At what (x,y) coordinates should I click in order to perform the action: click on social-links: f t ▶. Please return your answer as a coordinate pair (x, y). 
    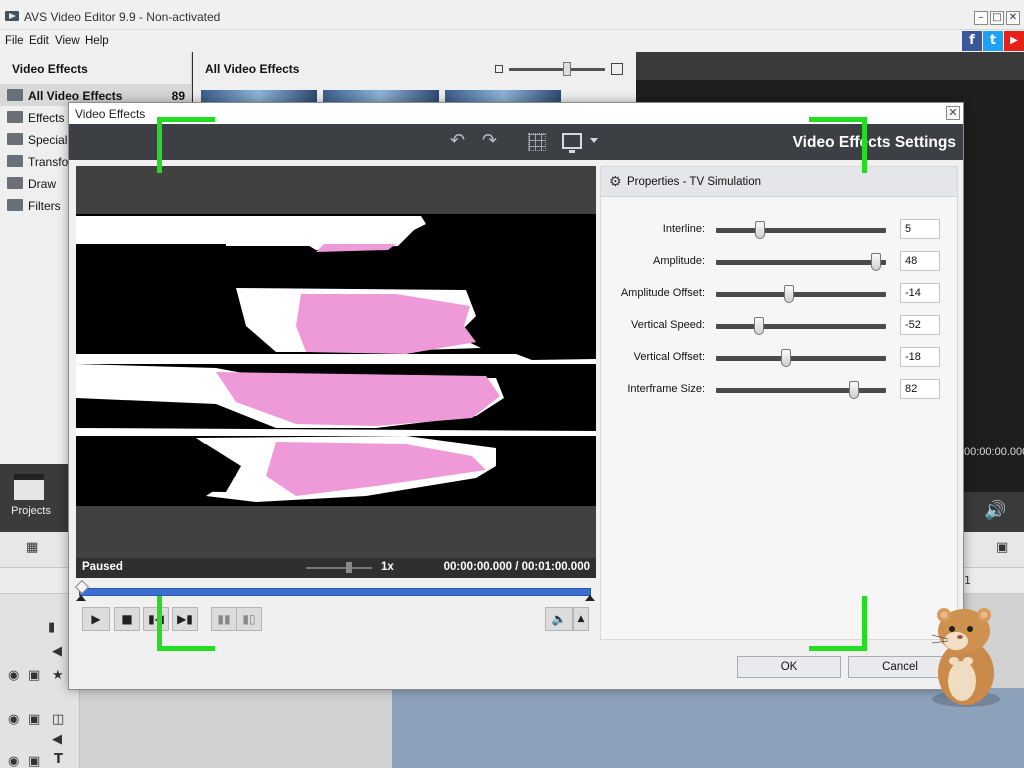
    Looking at the image, I should click on (993, 41).